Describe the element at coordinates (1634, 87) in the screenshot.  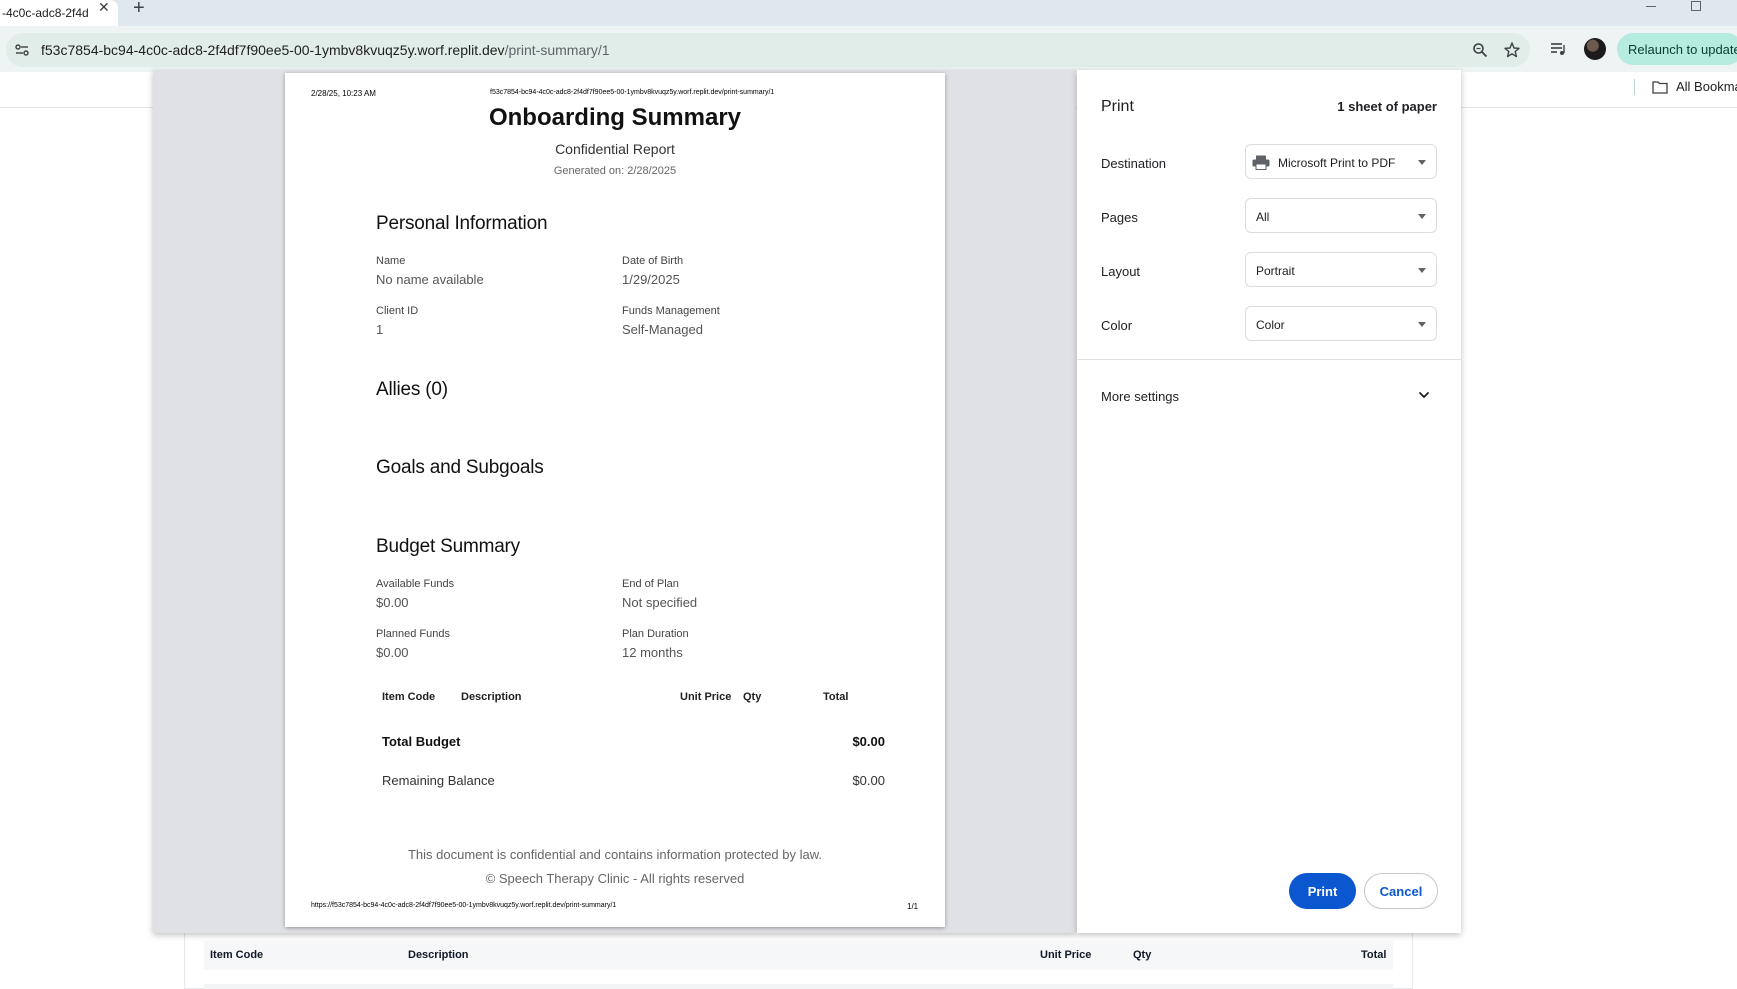
I see `bookmarks-divider` at that location.